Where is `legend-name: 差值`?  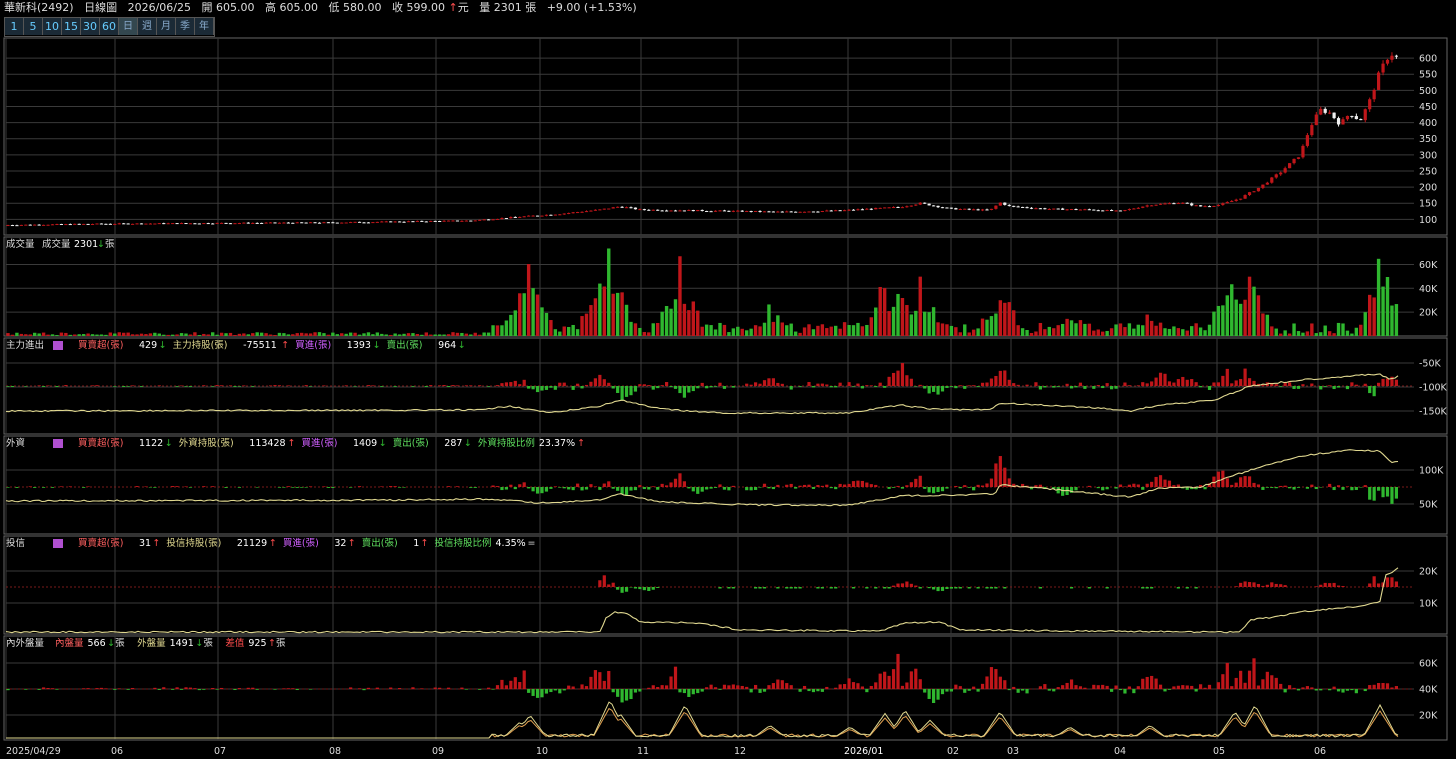 legend-name: 差值 is located at coordinates (235, 643).